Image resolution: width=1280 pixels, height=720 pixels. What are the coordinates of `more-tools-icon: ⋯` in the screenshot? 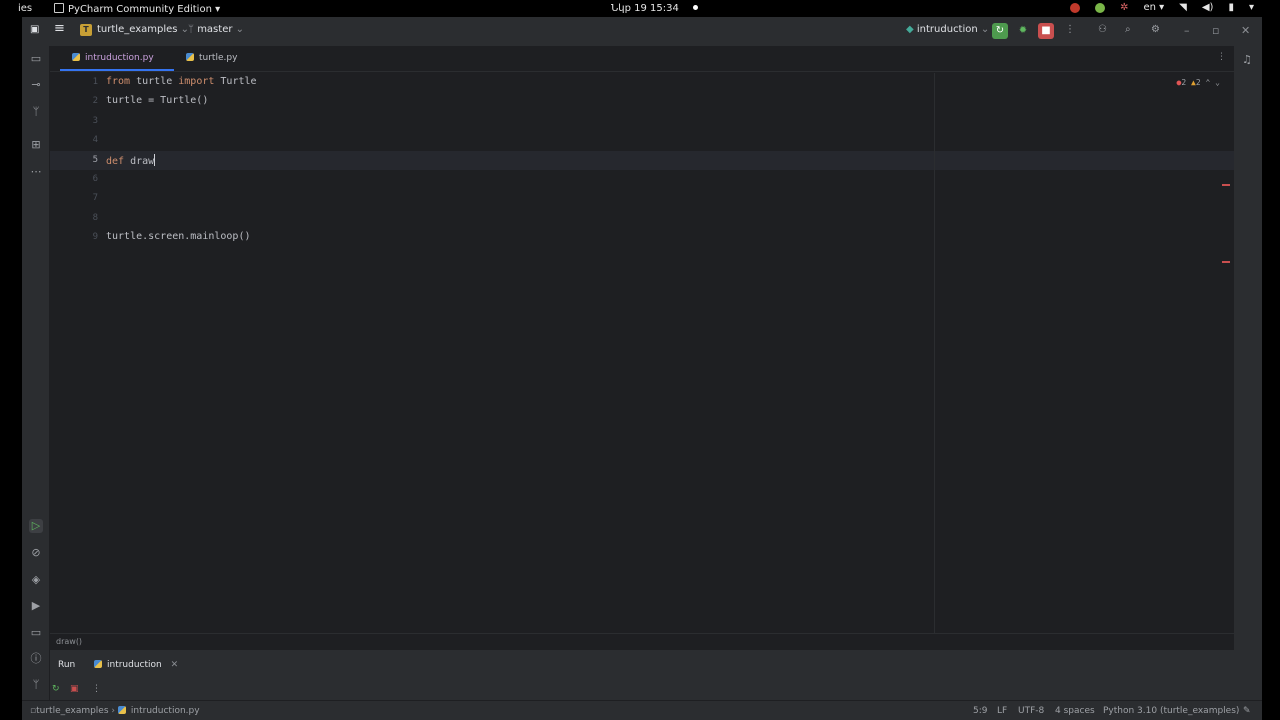 It's located at (36, 172).